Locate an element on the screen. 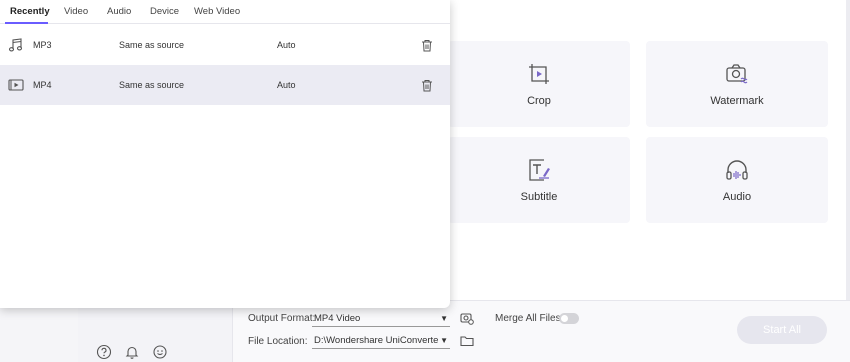 This screenshot has height=362, width=850. format-row-mp4: MP4 Same as source Auto is located at coordinates (225, 85).